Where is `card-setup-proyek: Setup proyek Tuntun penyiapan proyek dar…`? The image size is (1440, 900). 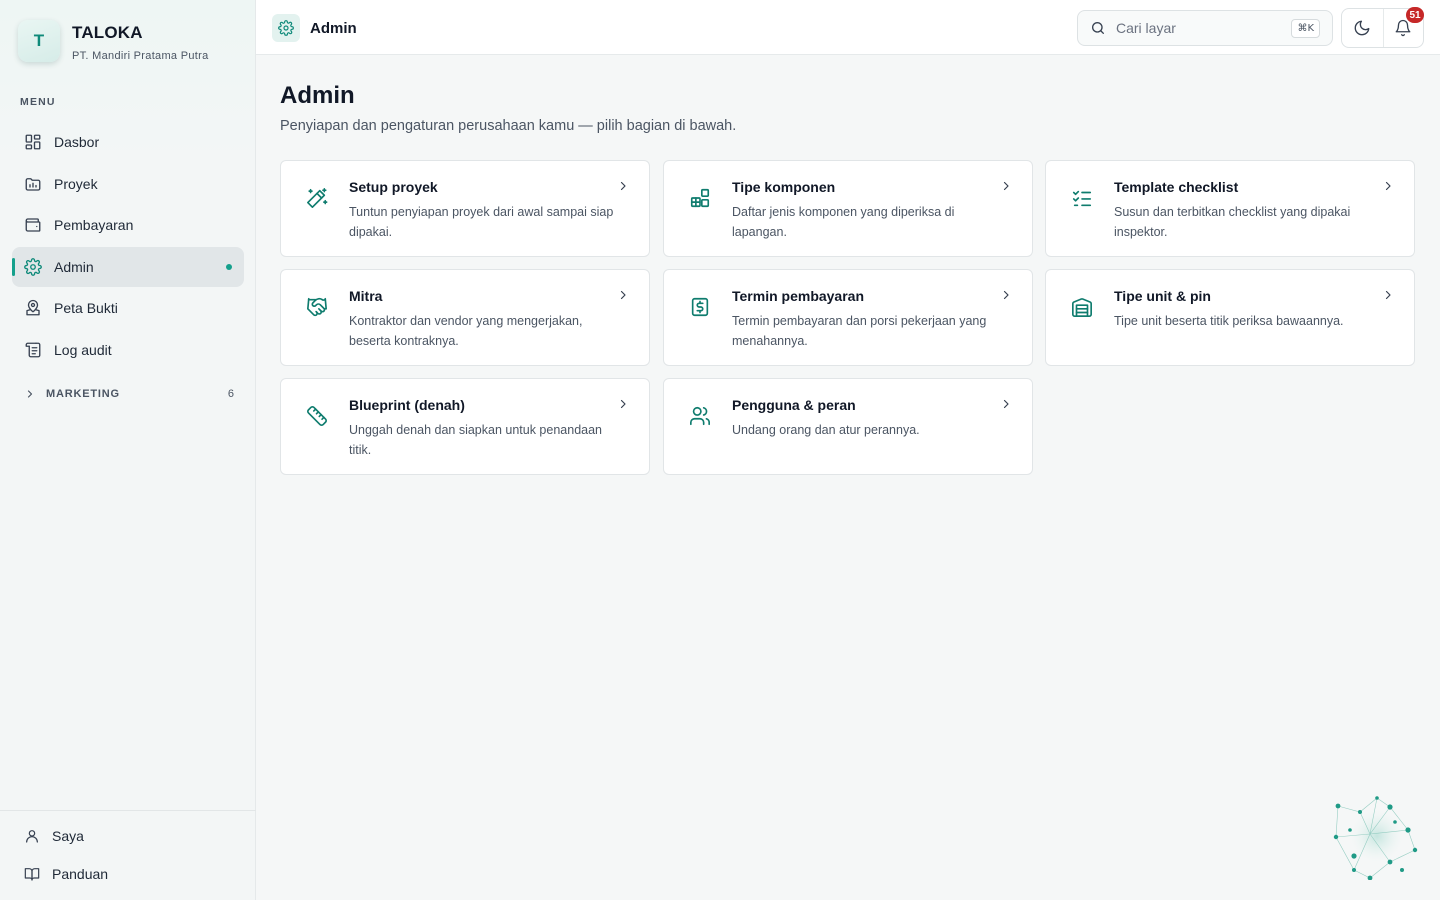
card-setup-proyek: Setup proyek Tuntun penyiapan proyek dar… is located at coordinates (465, 208).